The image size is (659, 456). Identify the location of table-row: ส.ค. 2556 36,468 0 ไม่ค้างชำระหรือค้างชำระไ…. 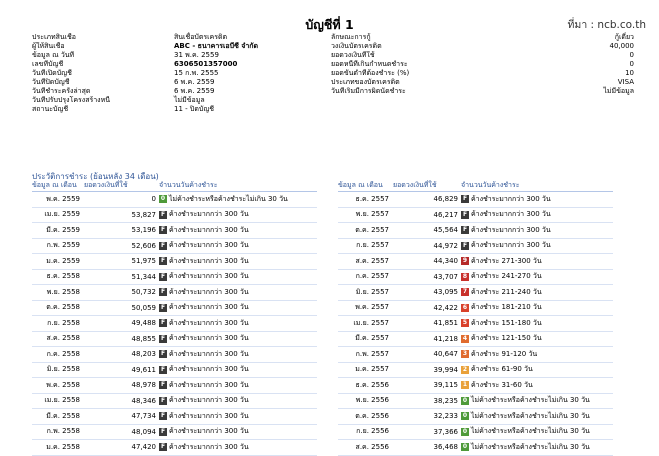
(475, 447).